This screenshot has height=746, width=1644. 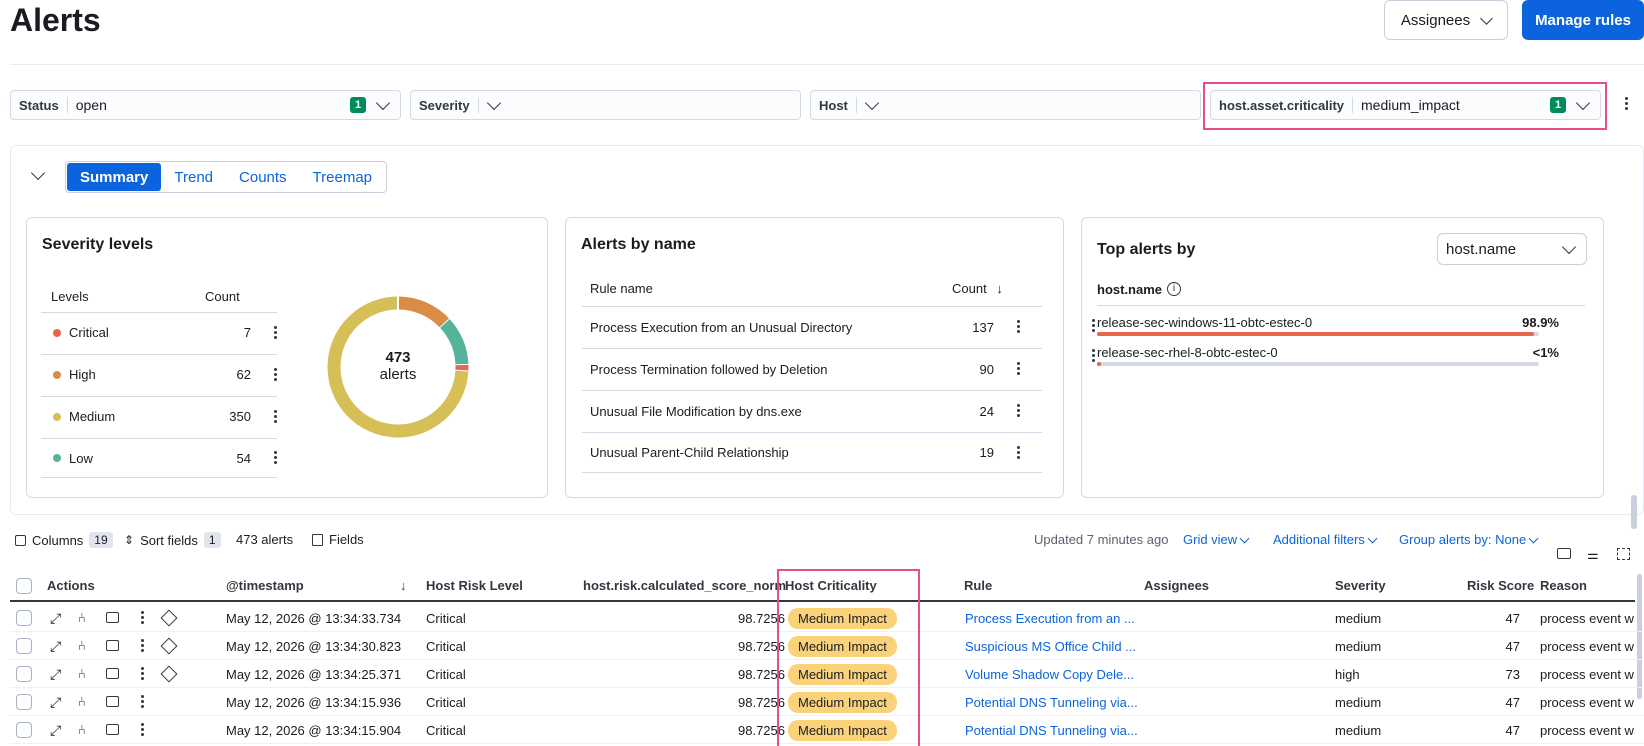 I want to click on table-density-icon, so click(x=1564, y=553).